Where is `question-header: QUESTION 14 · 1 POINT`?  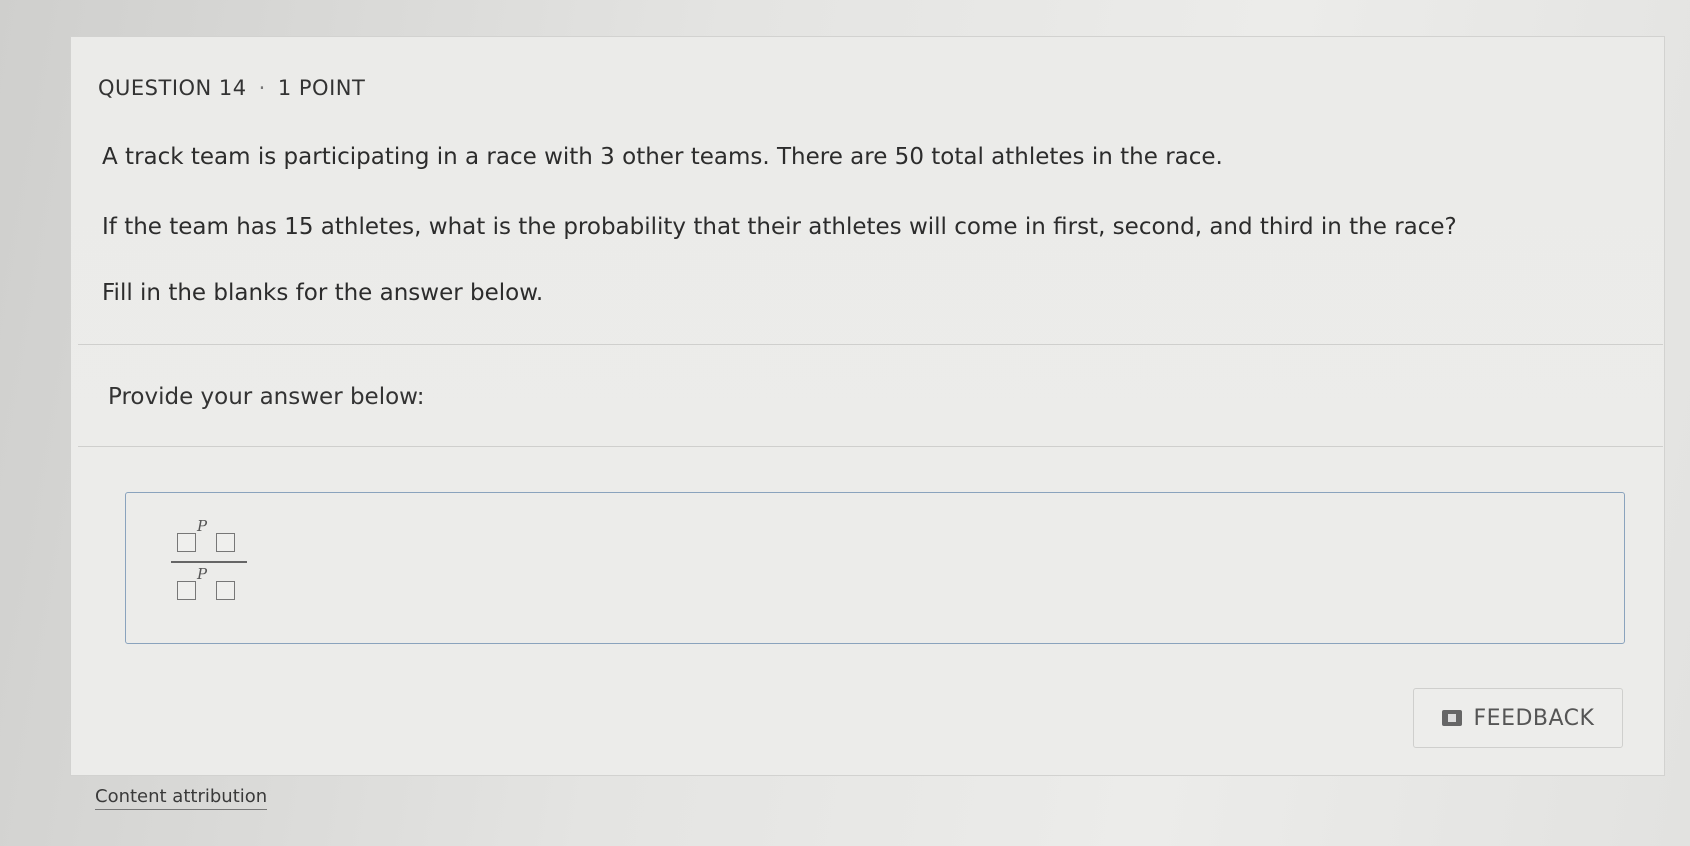 question-header: QUESTION 14 · 1 POINT is located at coordinates (231, 88).